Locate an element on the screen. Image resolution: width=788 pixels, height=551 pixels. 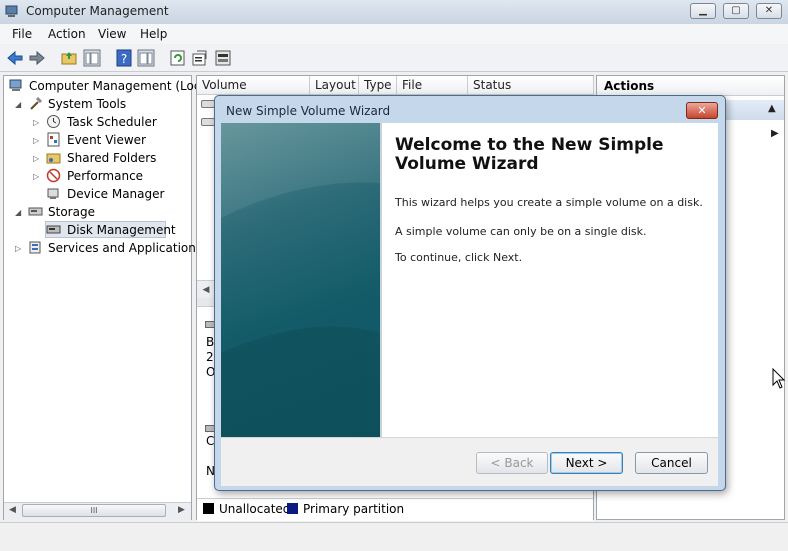
tools-icon is located at coordinates (36, 103).